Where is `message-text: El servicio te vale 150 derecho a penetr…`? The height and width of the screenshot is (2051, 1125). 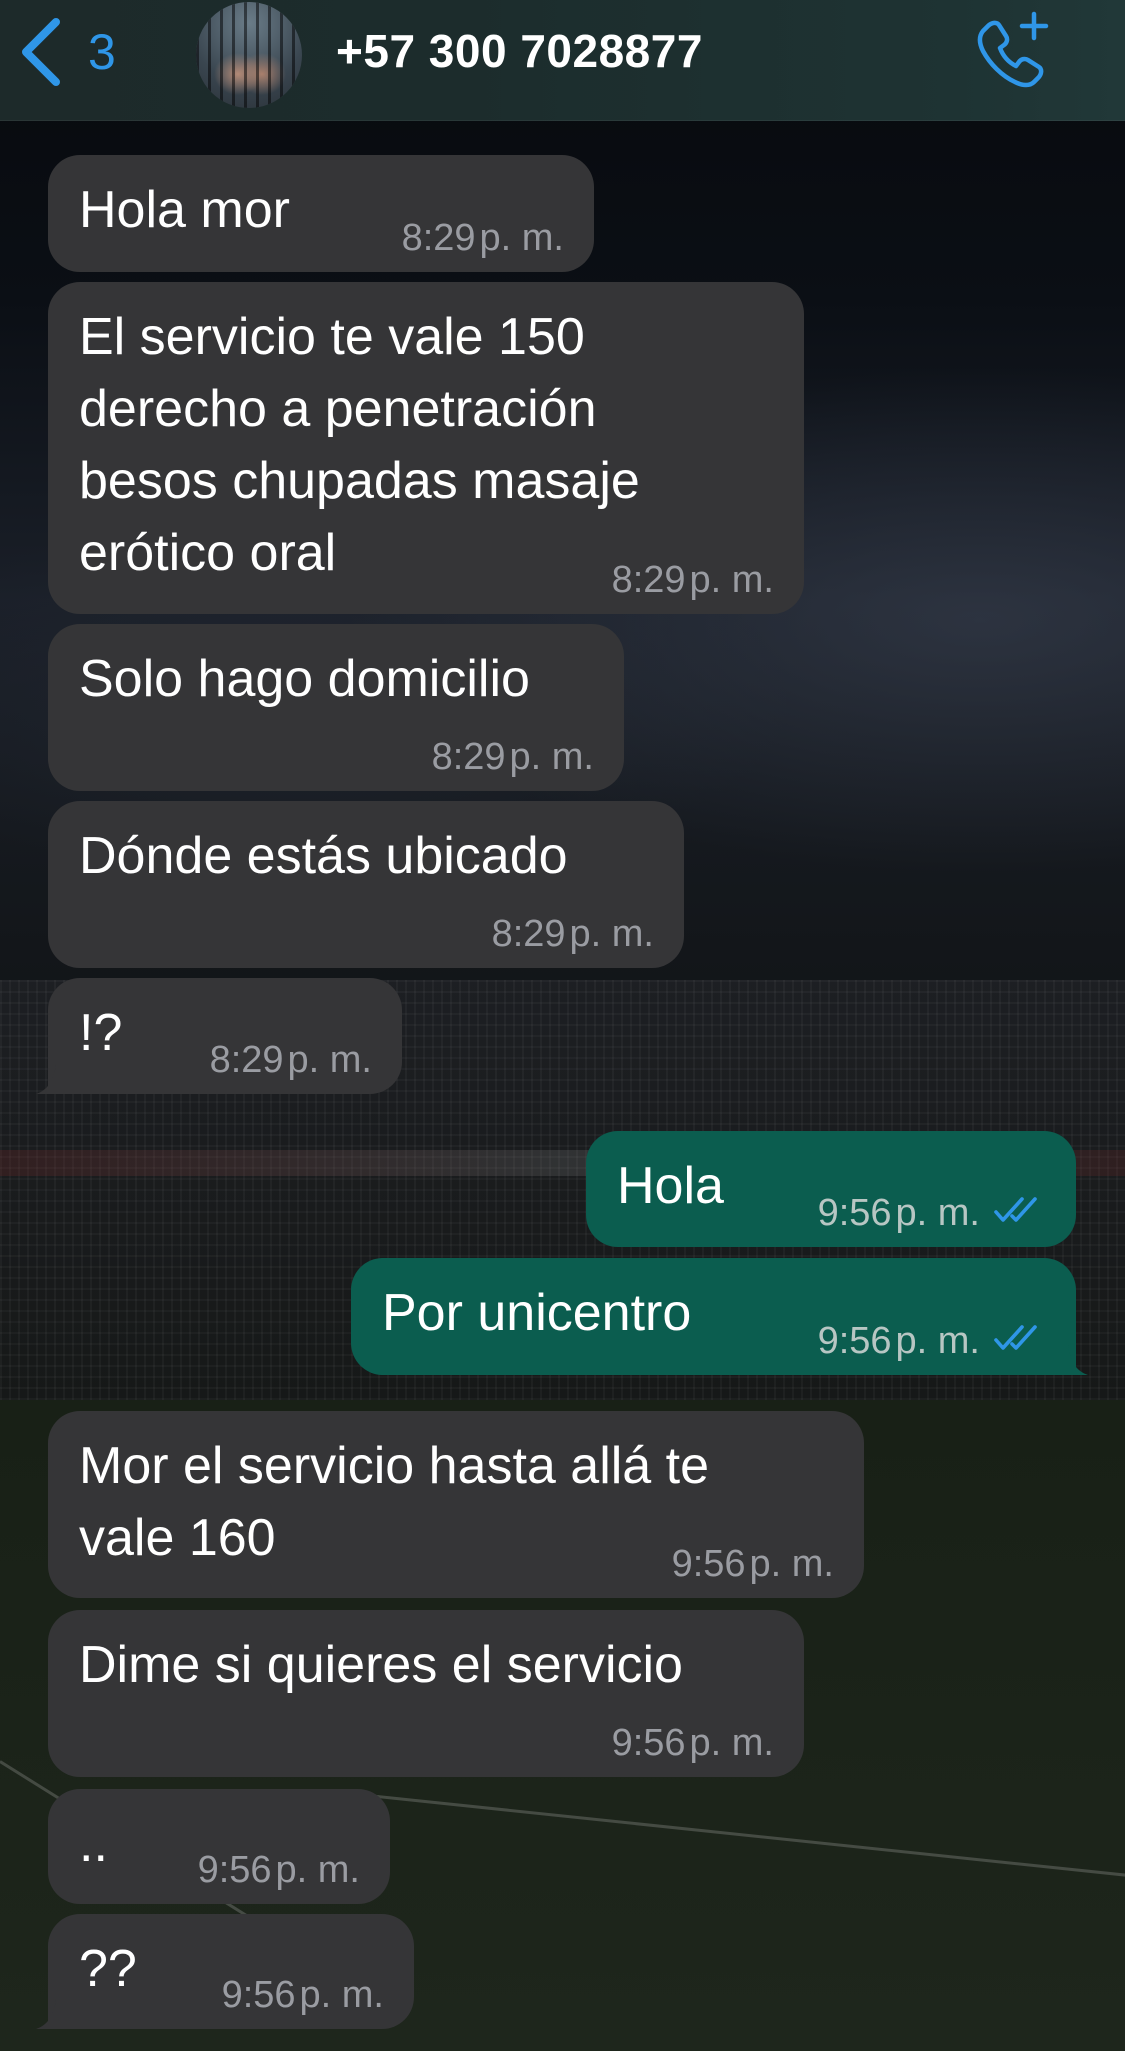 message-text: El servicio te vale 150 derecho a penetr… is located at coordinates (359, 445).